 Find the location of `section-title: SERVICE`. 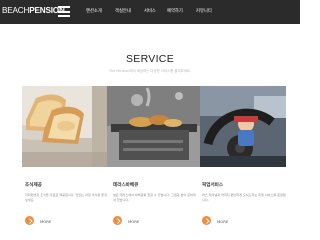

section-title: SERVICE is located at coordinates (149, 59).